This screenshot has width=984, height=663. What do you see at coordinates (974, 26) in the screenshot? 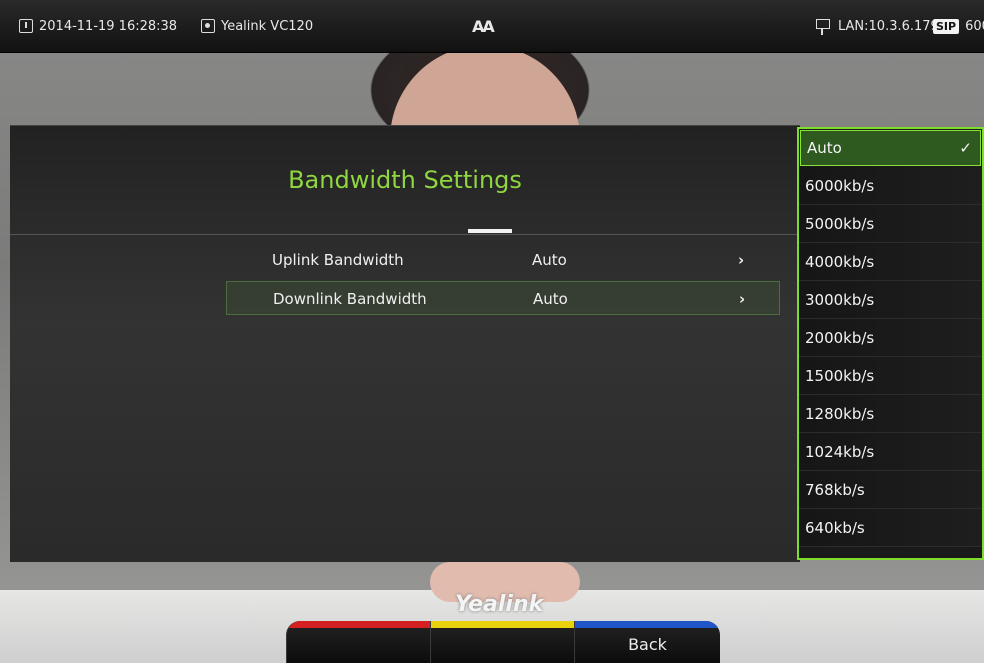
I see `sip-account-text: 6002` at bounding box center [974, 26].